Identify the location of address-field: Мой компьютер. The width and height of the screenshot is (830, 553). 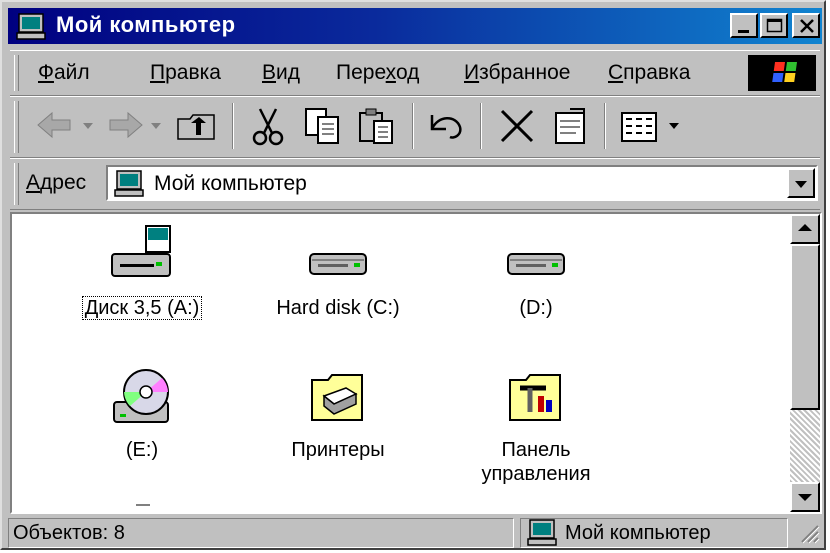
(462, 183).